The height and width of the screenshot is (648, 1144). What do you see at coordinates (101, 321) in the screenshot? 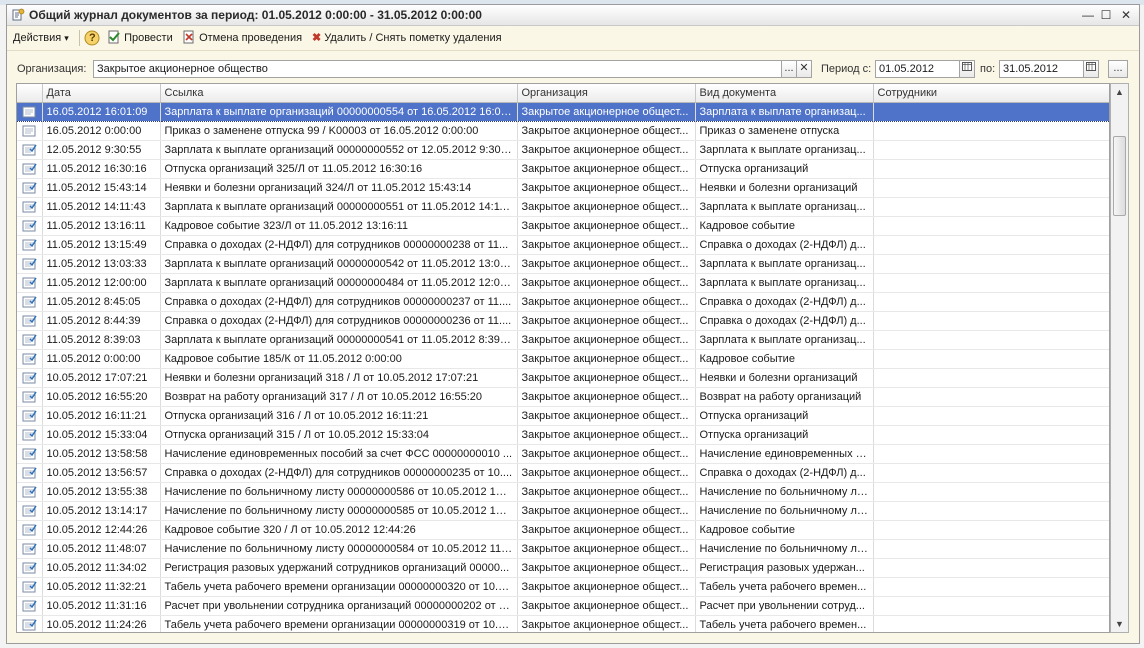
I see `cell-date: 11.05.2012 8:44:39` at bounding box center [101, 321].